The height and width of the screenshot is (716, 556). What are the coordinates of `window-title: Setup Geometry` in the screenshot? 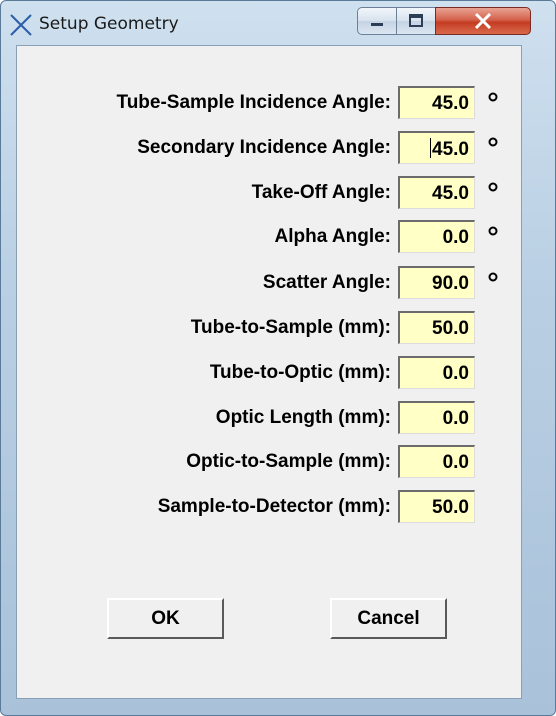 It's located at (109, 24).